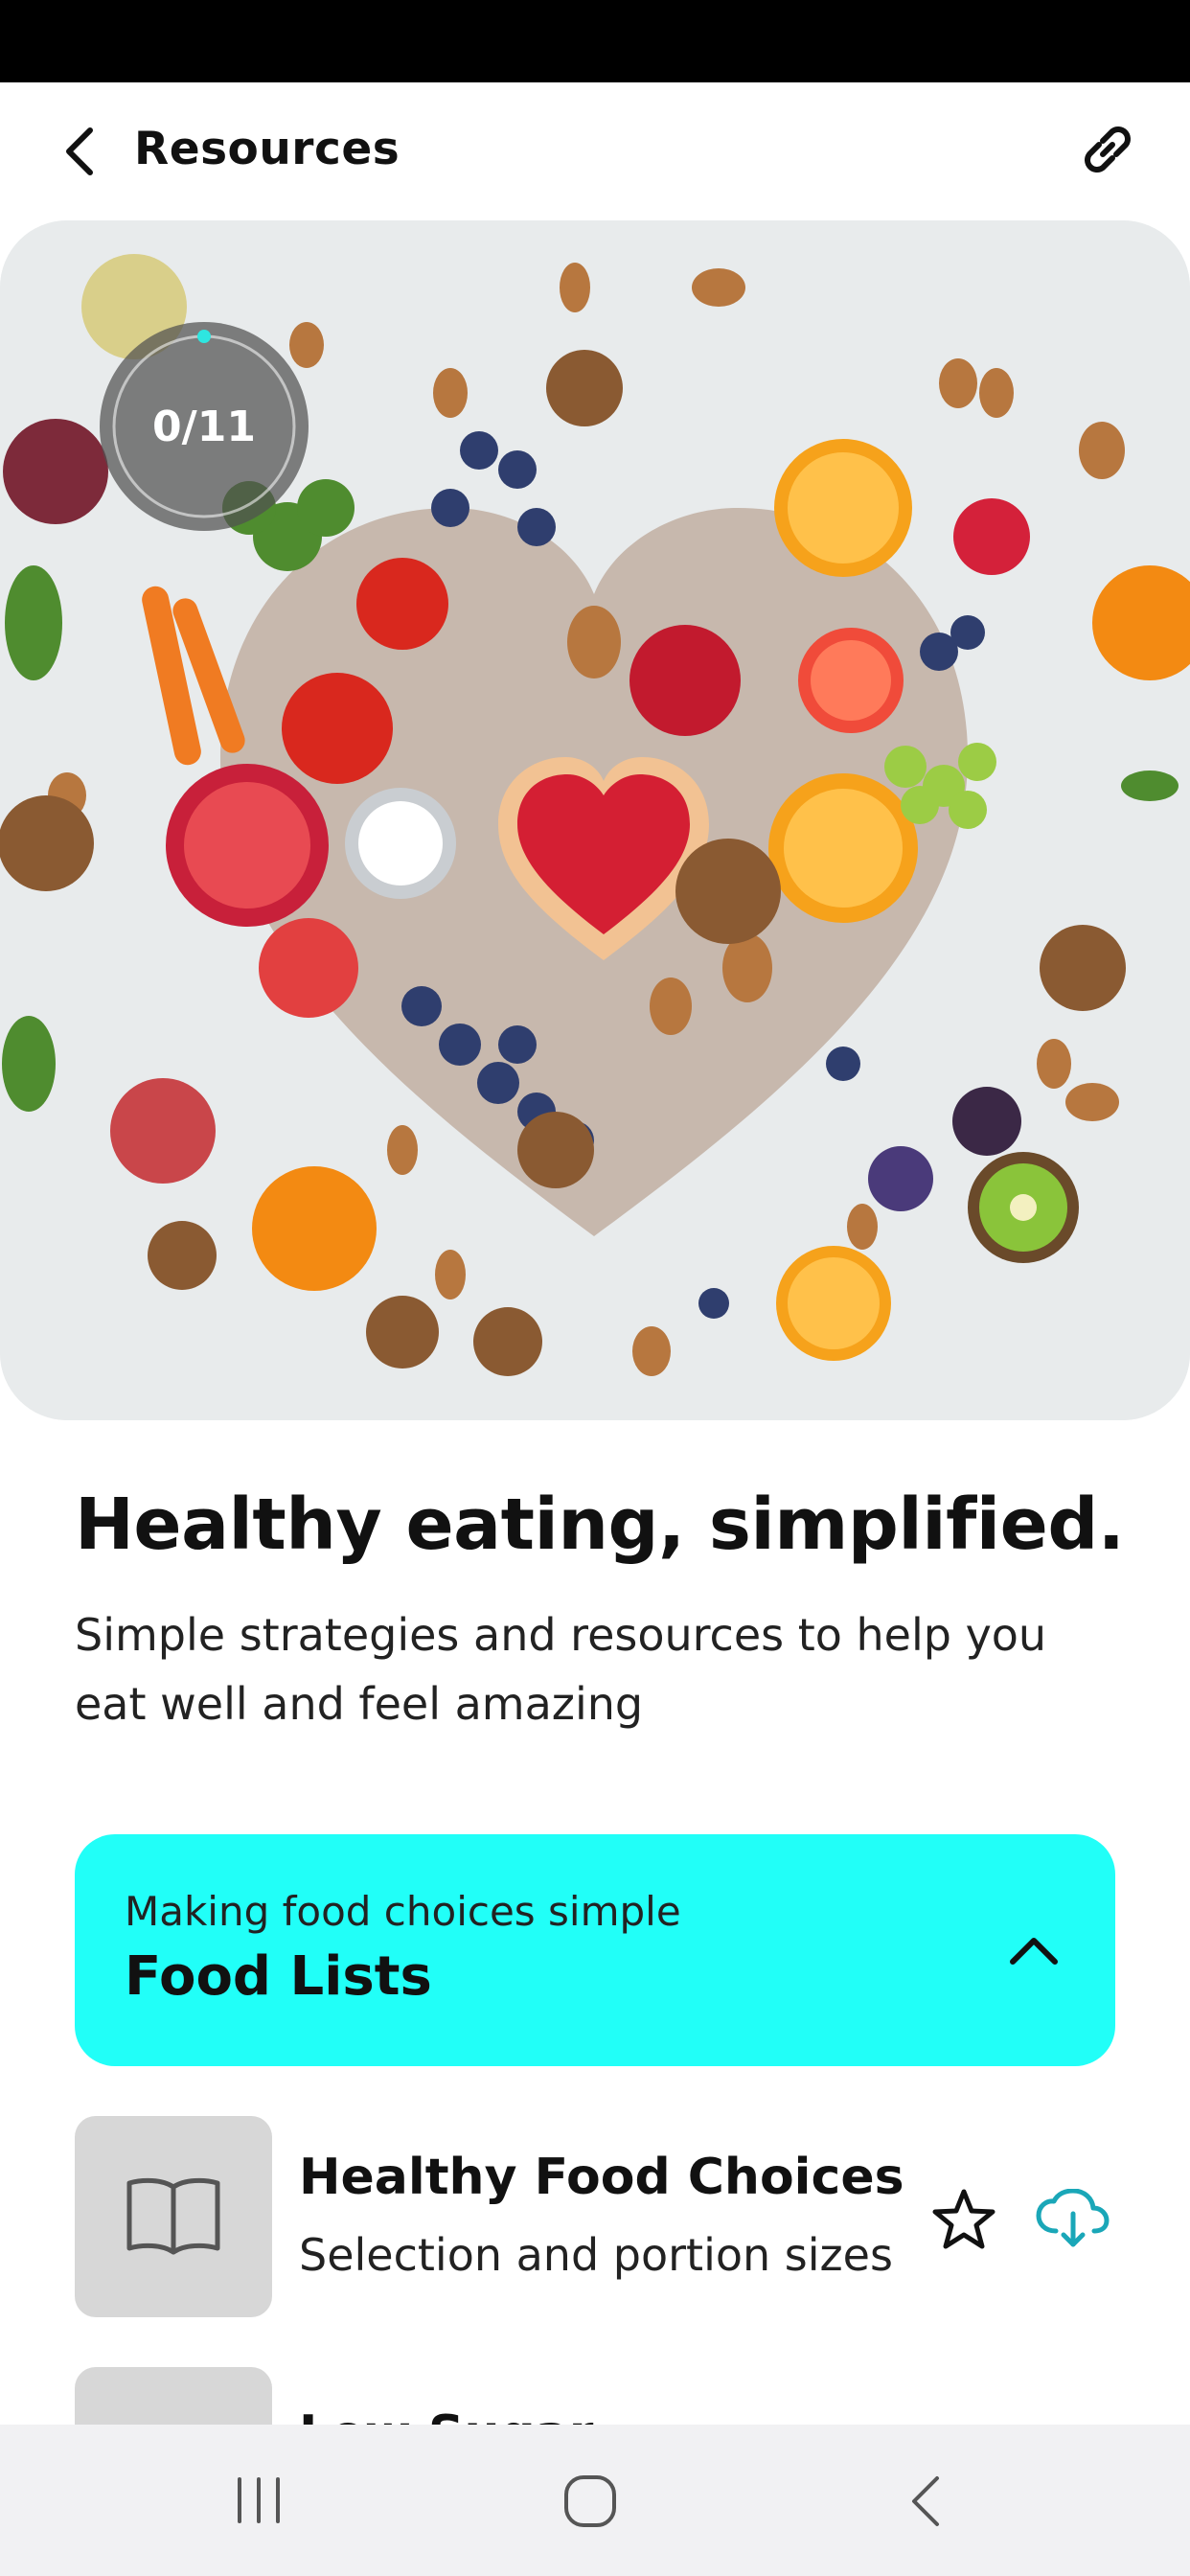 Image resolution: width=1190 pixels, height=2576 pixels. I want to click on recents-button, so click(258, 2500).